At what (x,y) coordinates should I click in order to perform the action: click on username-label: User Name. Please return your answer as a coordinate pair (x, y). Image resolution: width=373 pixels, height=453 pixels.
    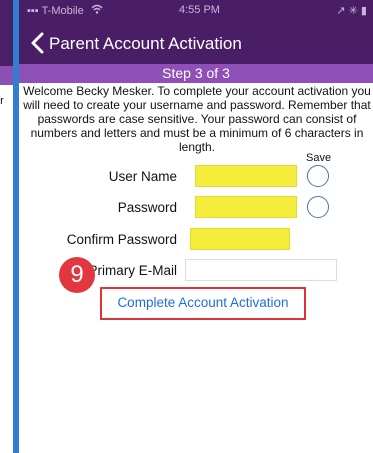
    Looking at the image, I should click on (142, 176).